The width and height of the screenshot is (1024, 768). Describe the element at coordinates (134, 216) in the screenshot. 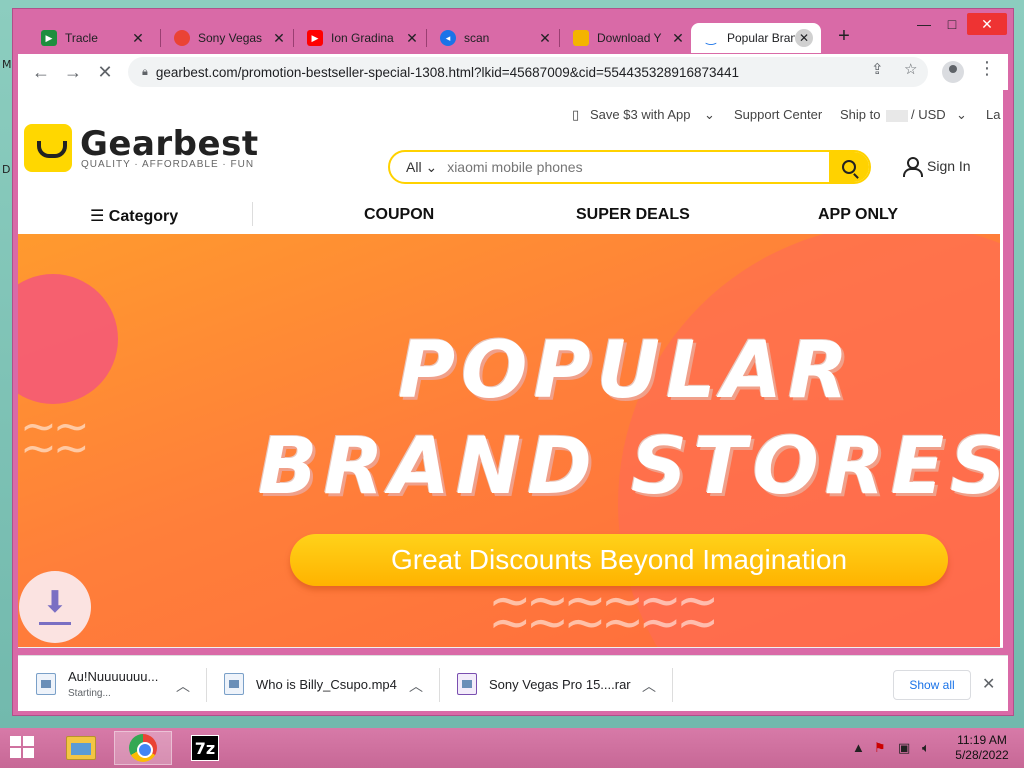

I see `category-menu: ☰ Category` at that location.